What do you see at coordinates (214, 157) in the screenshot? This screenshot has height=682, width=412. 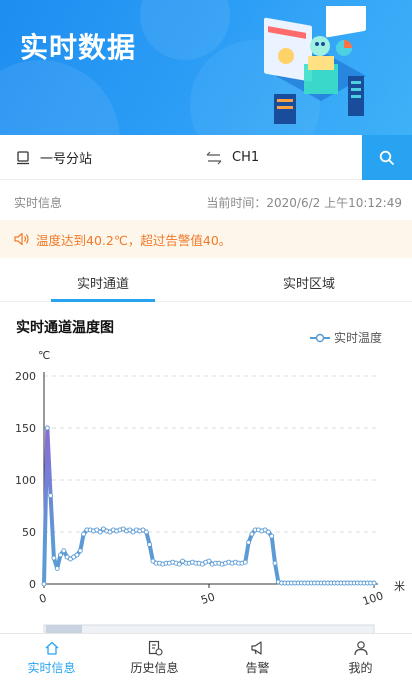 I see `swap-icon` at bounding box center [214, 157].